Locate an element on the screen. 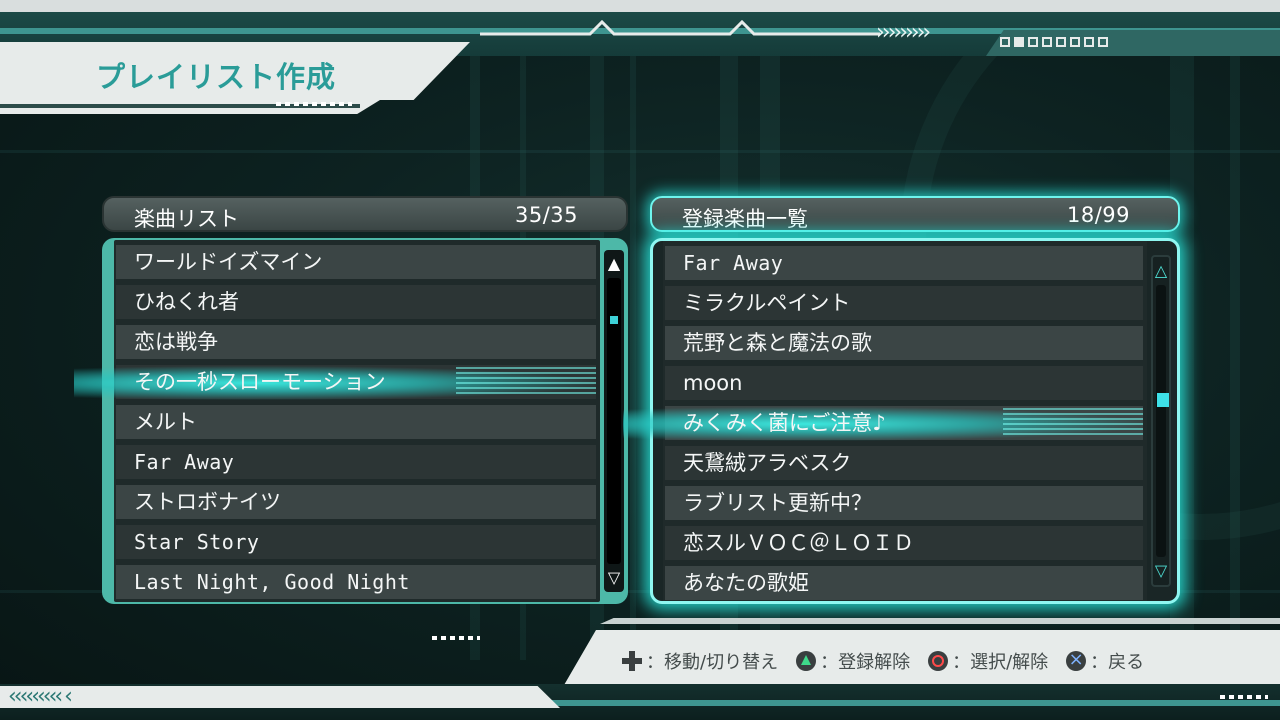  song-list-scrollbar: ▲ ▽ is located at coordinates (614, 421).